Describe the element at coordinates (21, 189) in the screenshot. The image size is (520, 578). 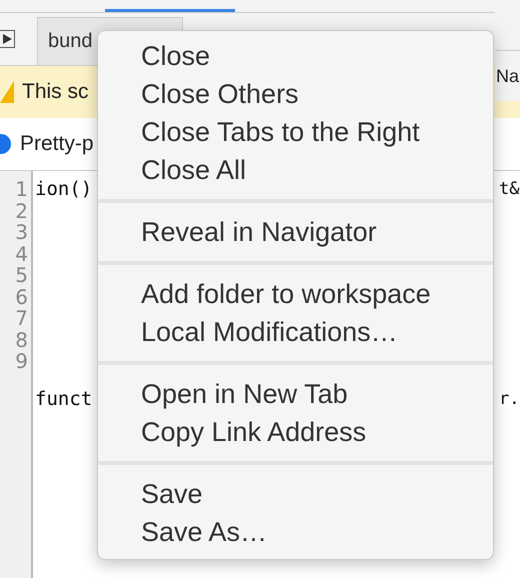
I see `line-number: 1` at that location.